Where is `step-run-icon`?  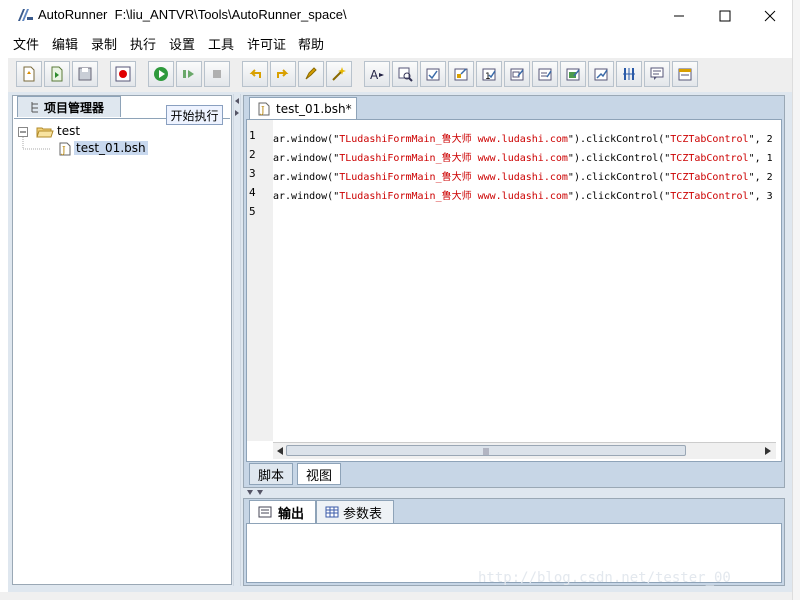 step-run-icon is located at coordinates (188, 74).